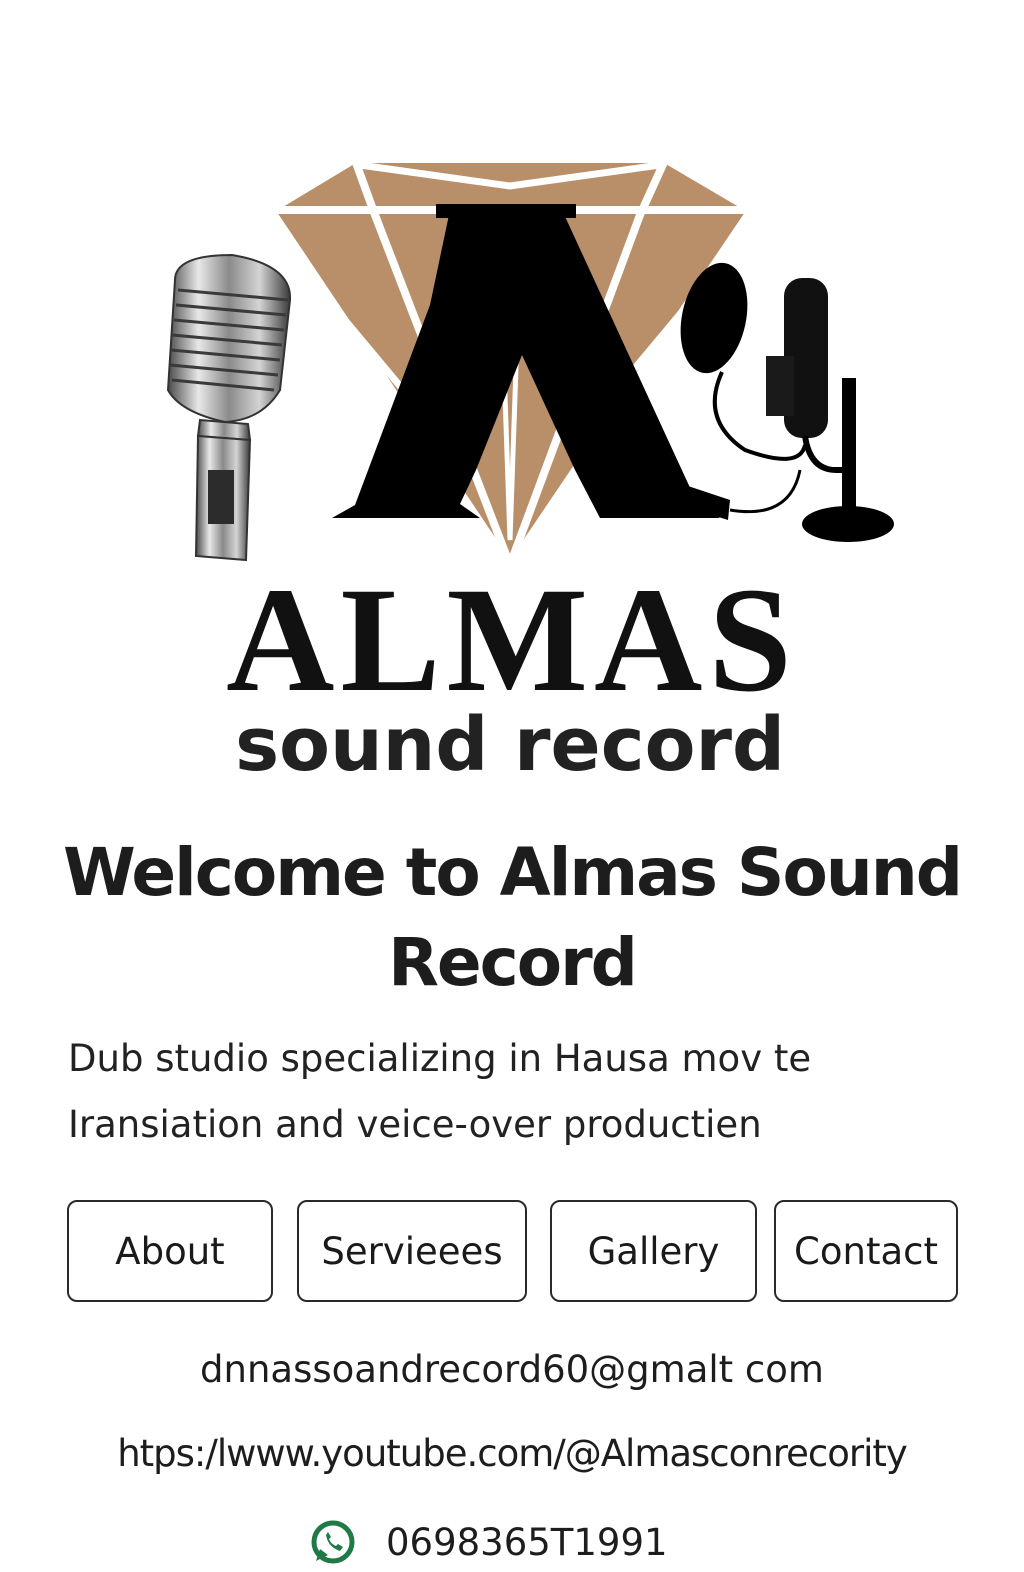 This screenshot has height=1572, width=1024. What do you see at coordinates (512, 640) in the screenshot?
I see `logo-wordmark: ALMAS` at bounding box center [512, 640].